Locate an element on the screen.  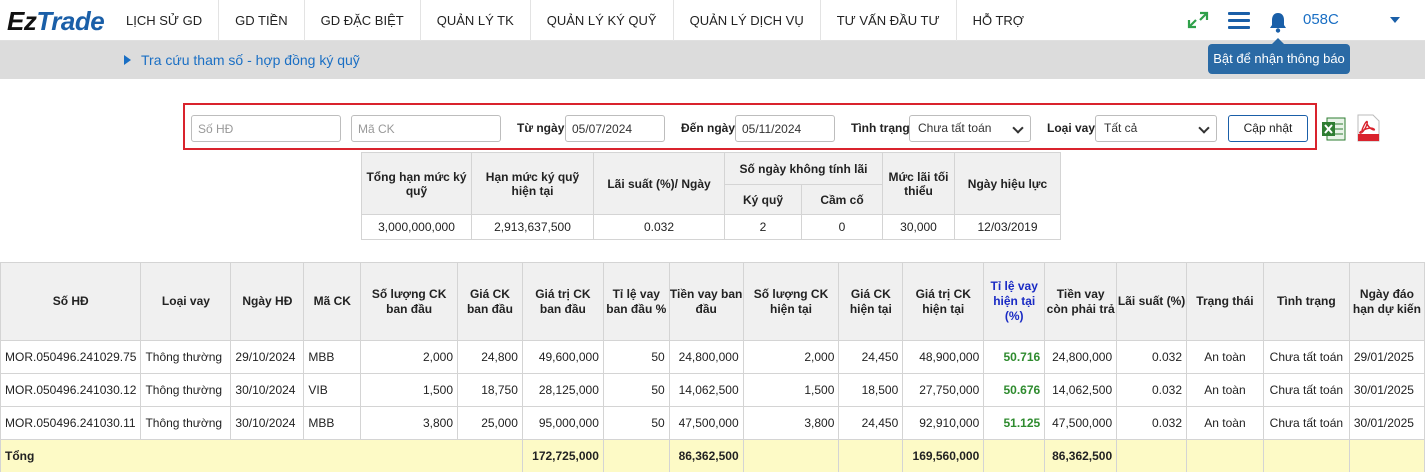
cell-expected-maturity: 29/01/2025 is located at coordinates (1386, 357).